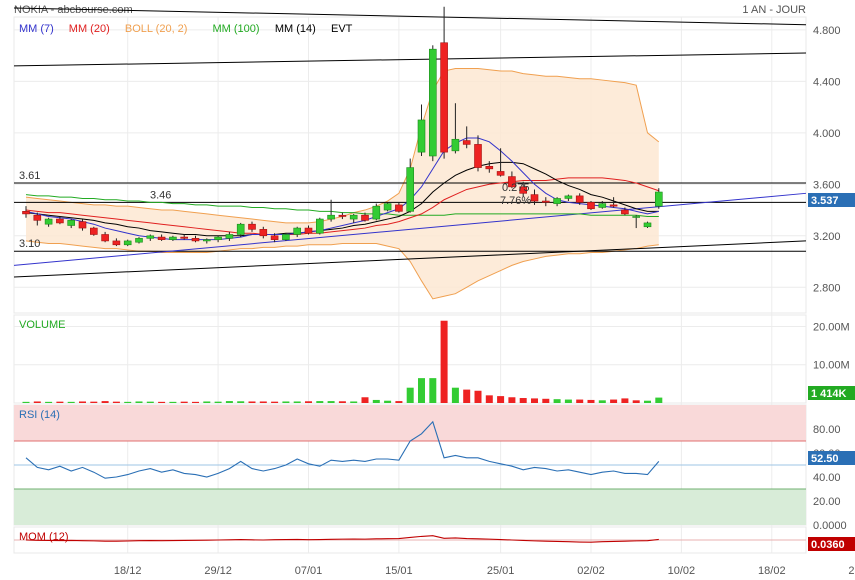 The height and width of the screenshot is (580, 855). What do you see at coordinates (827, 288) in the screenshot?
I see `y-tick-label: 2.800` at bounding box center [827, 288].